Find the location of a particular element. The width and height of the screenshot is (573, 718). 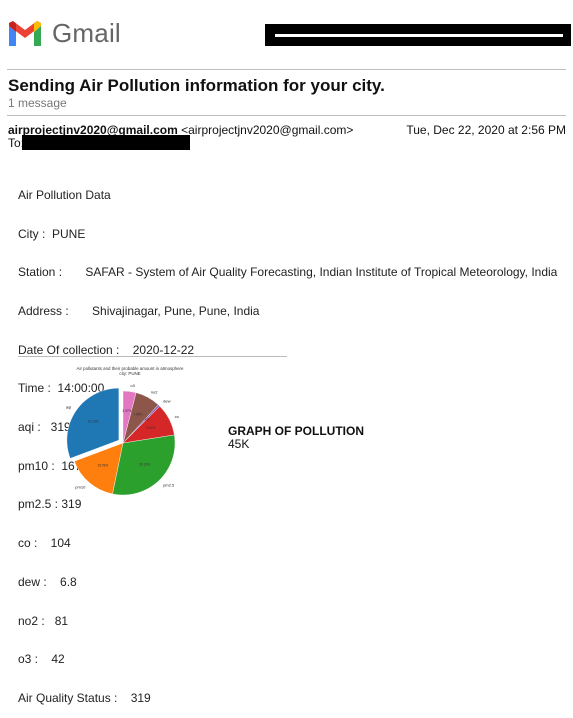

chart-subtitle: city: PUNE is located at coordinates (130, 373).